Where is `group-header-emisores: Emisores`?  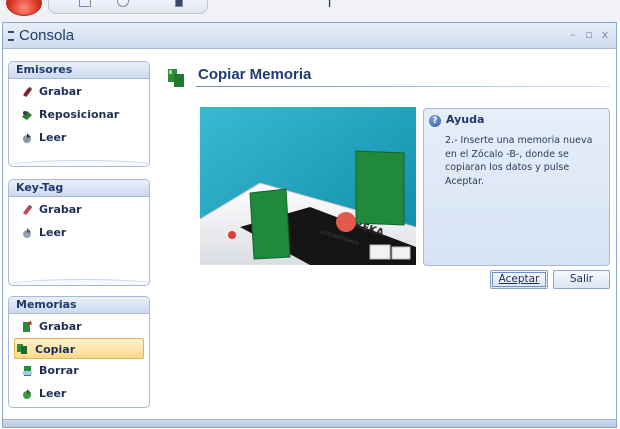 group-header-emisores: Emisores is located at coordinates (79, 70).